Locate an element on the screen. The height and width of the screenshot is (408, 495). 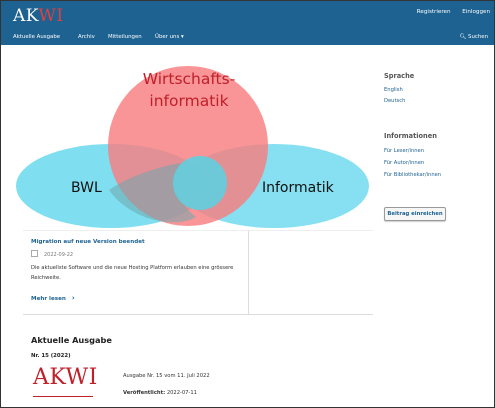
issue-cover-logo: AKWI is located at coordinates (65, 377).